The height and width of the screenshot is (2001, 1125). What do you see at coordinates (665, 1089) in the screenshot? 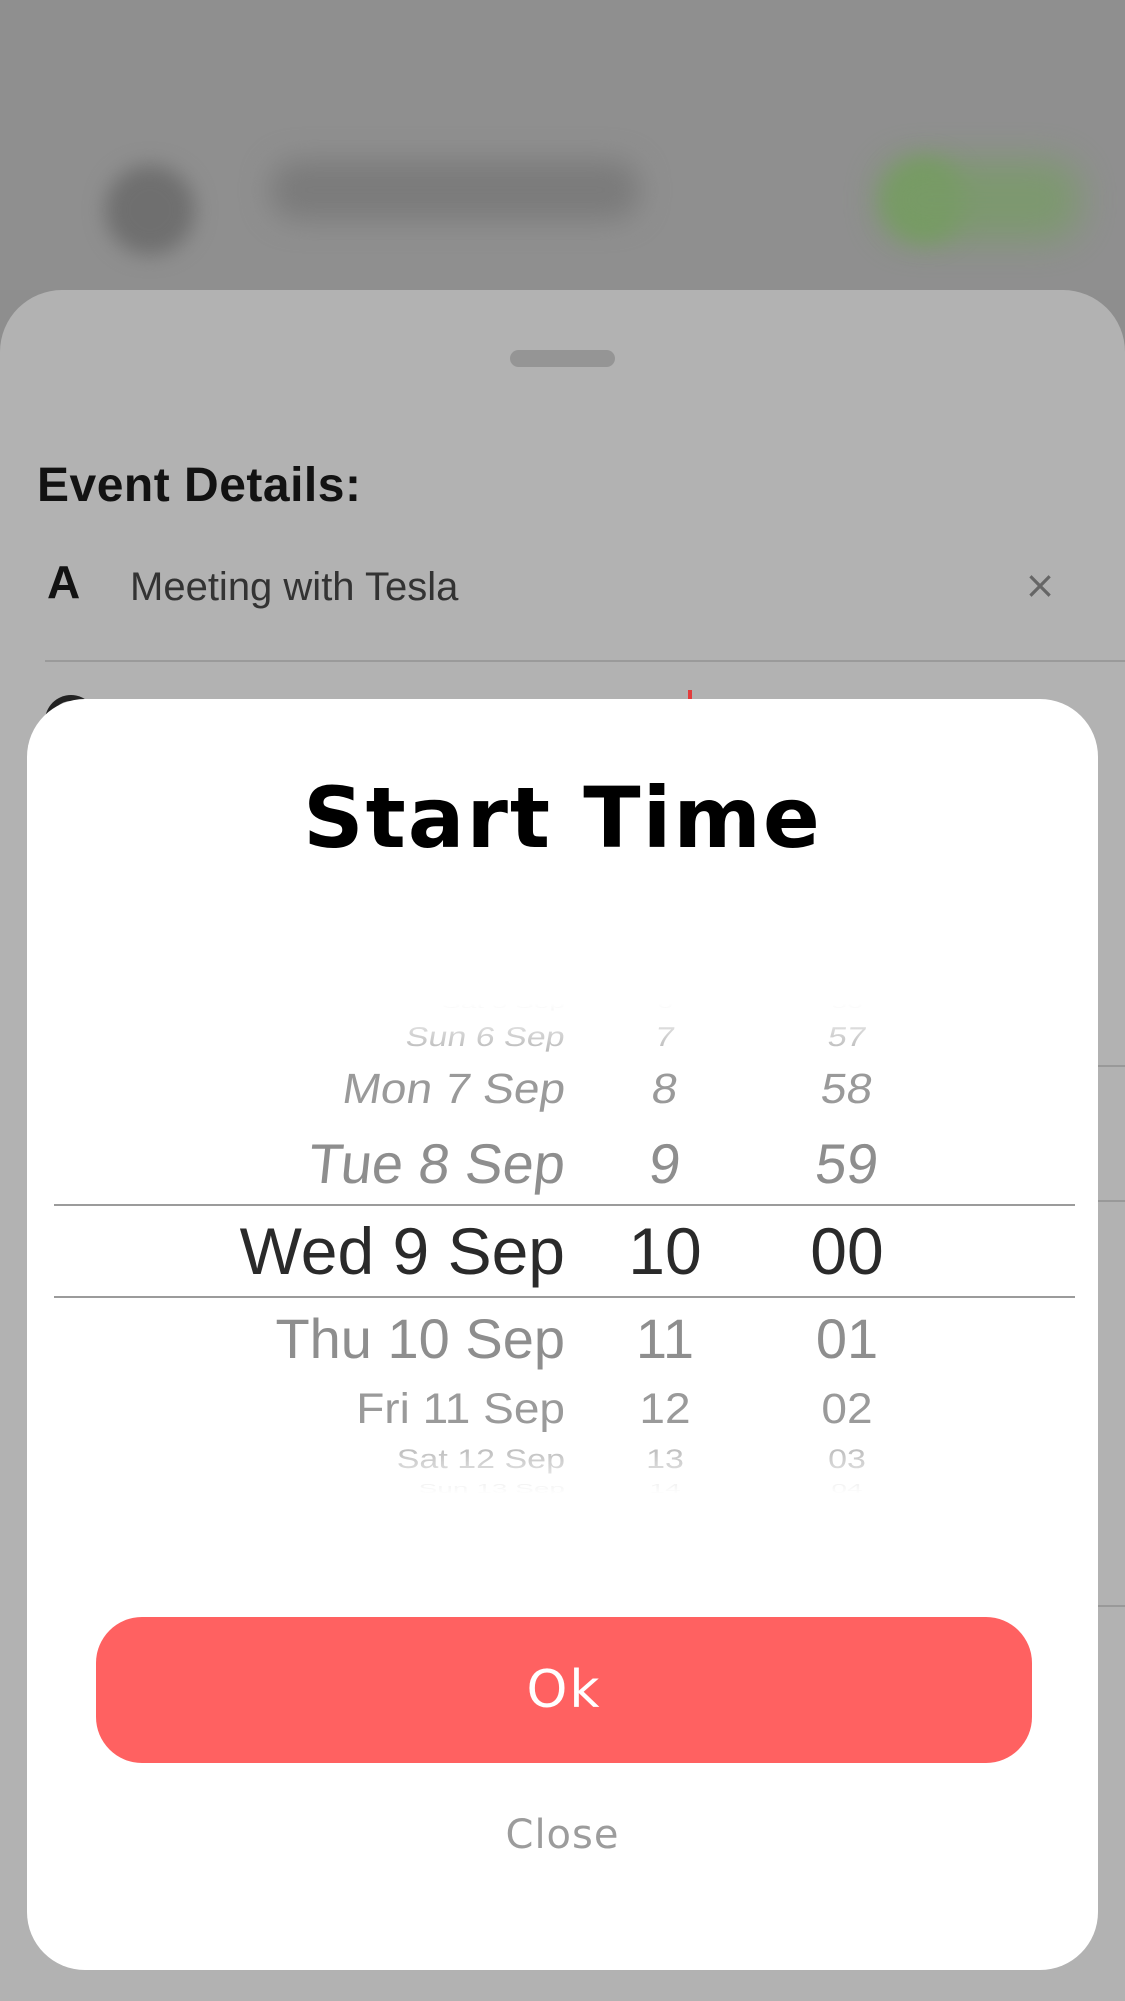
I see `picker-hour-option: 8` at bounding box center [665, 1089].